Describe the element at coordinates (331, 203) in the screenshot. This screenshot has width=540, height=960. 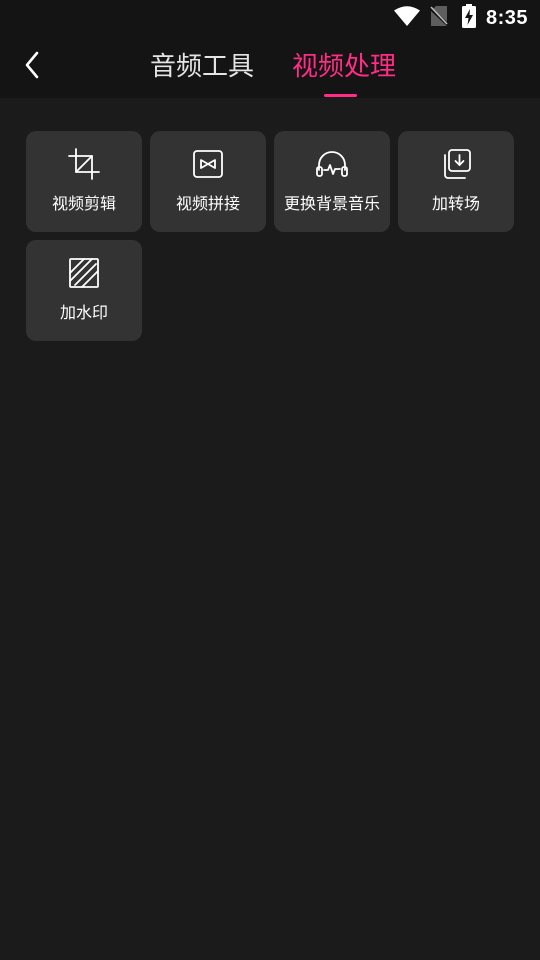
I see `tool-label: 更换背景音乐` at that location.